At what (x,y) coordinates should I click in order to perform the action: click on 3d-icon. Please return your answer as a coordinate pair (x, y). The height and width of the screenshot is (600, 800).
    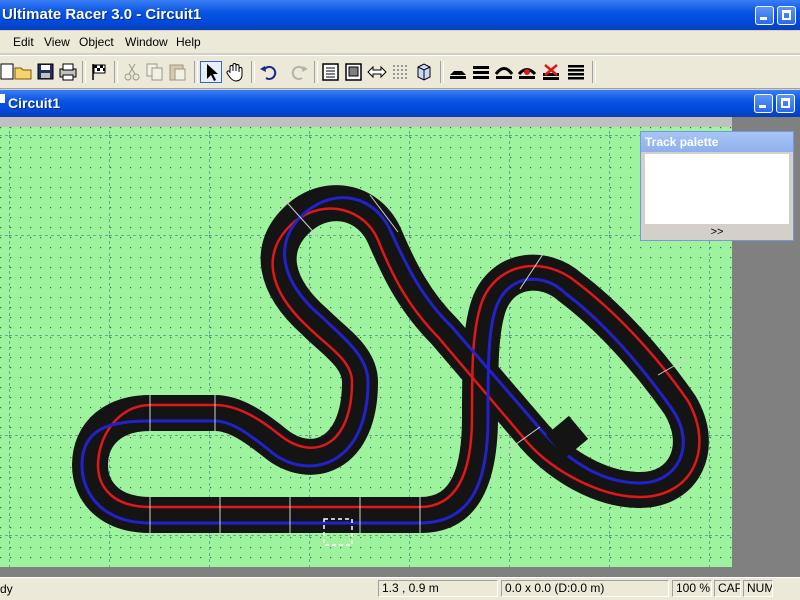
    Looking at the image, I should click on (424, 72).